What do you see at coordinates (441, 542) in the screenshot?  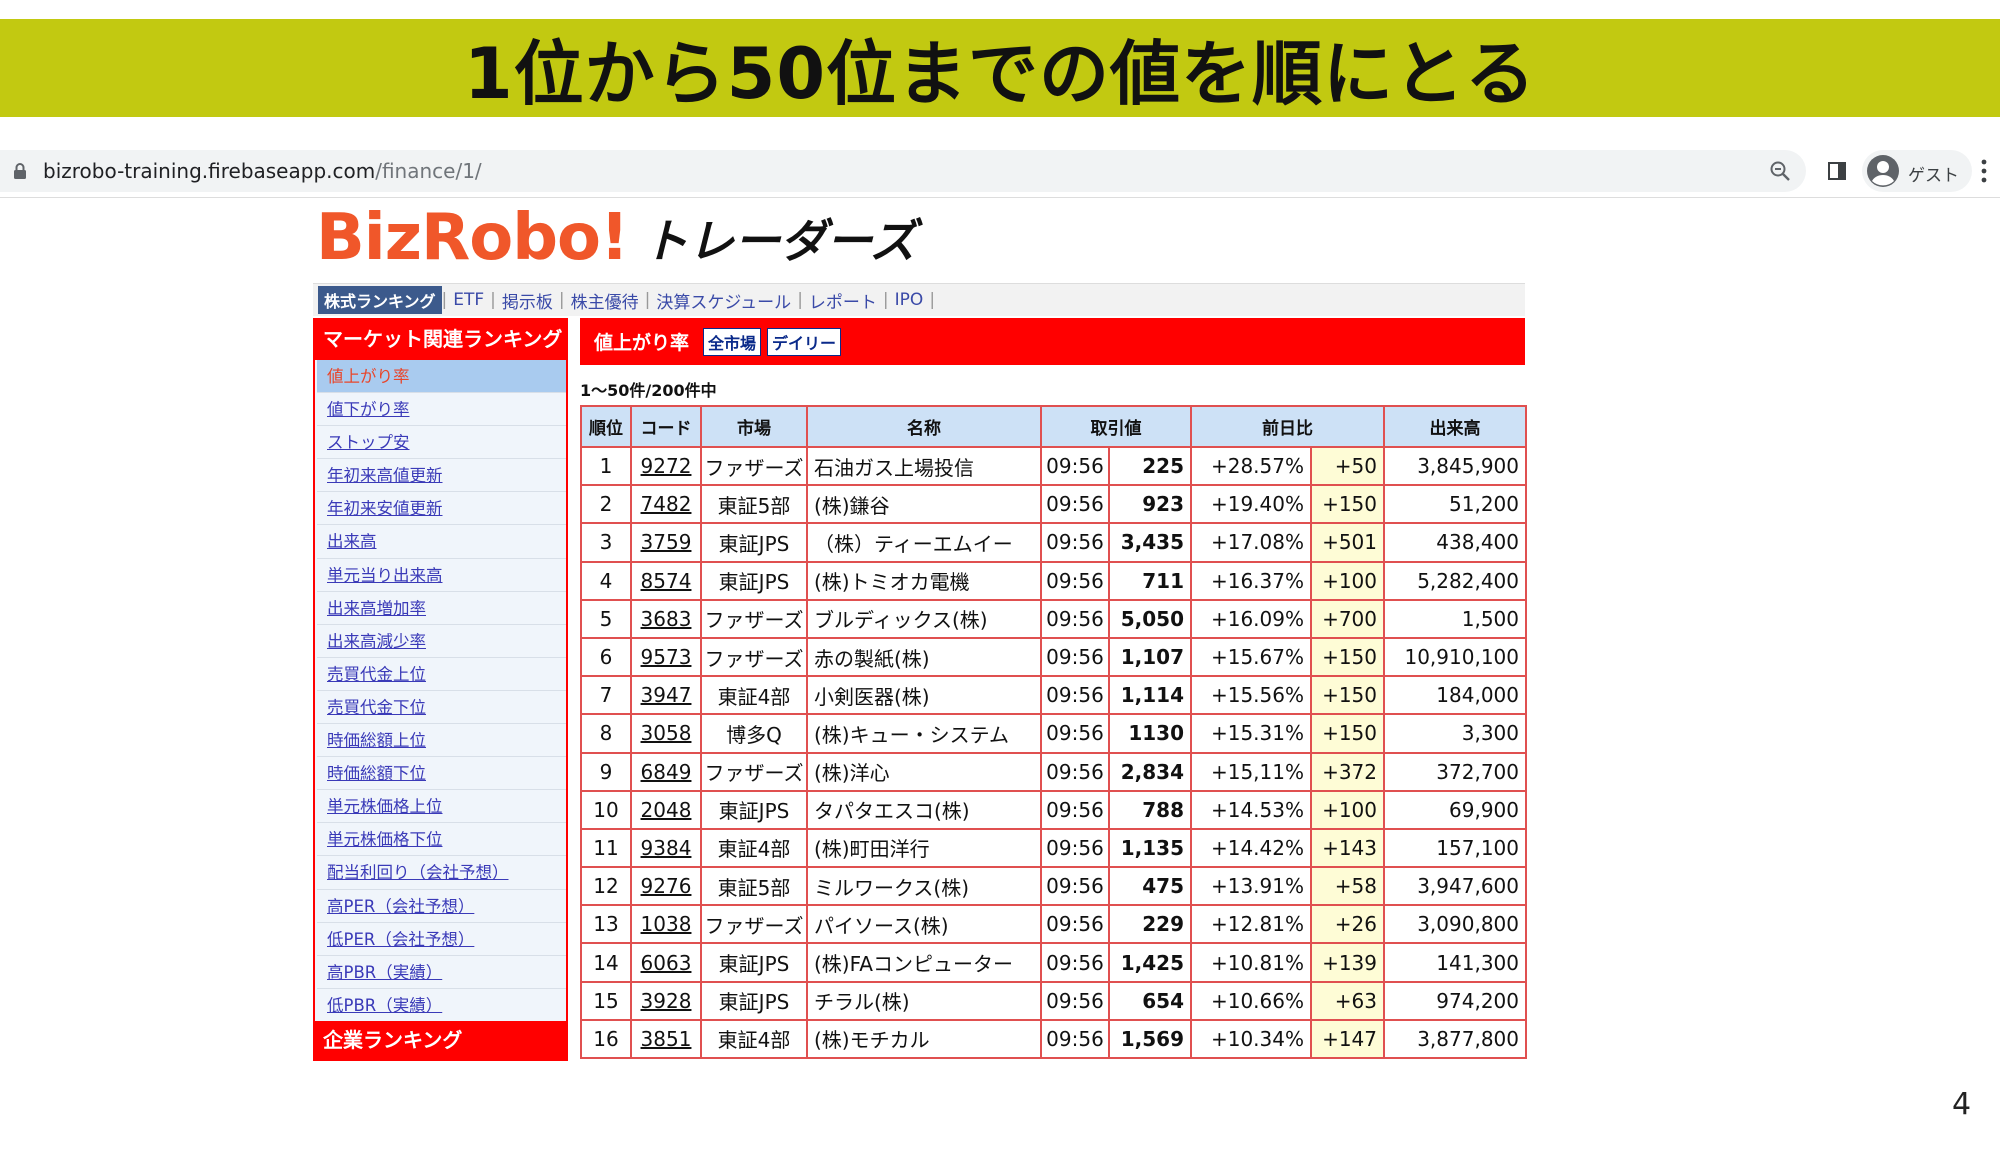 I see `sidebar-item-volume: 出来高` at bounding box center [441, 542].